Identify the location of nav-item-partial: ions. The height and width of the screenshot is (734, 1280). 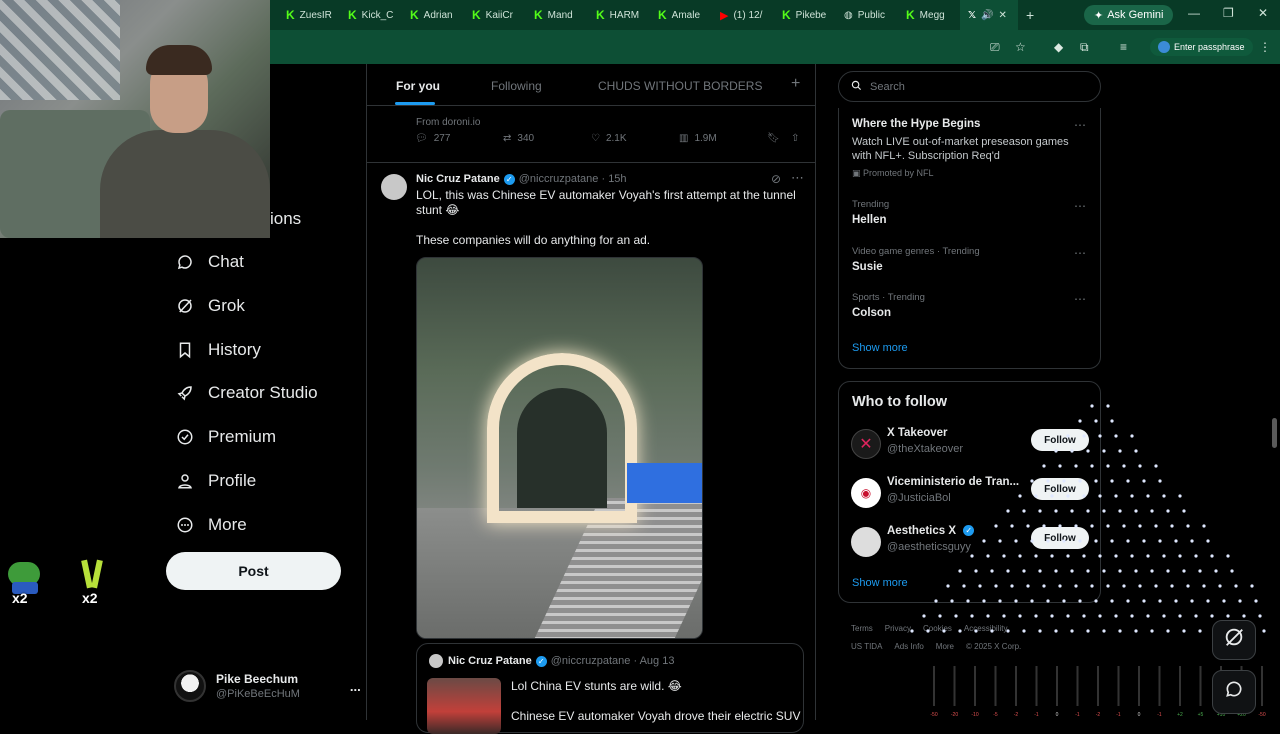
(285, 219).